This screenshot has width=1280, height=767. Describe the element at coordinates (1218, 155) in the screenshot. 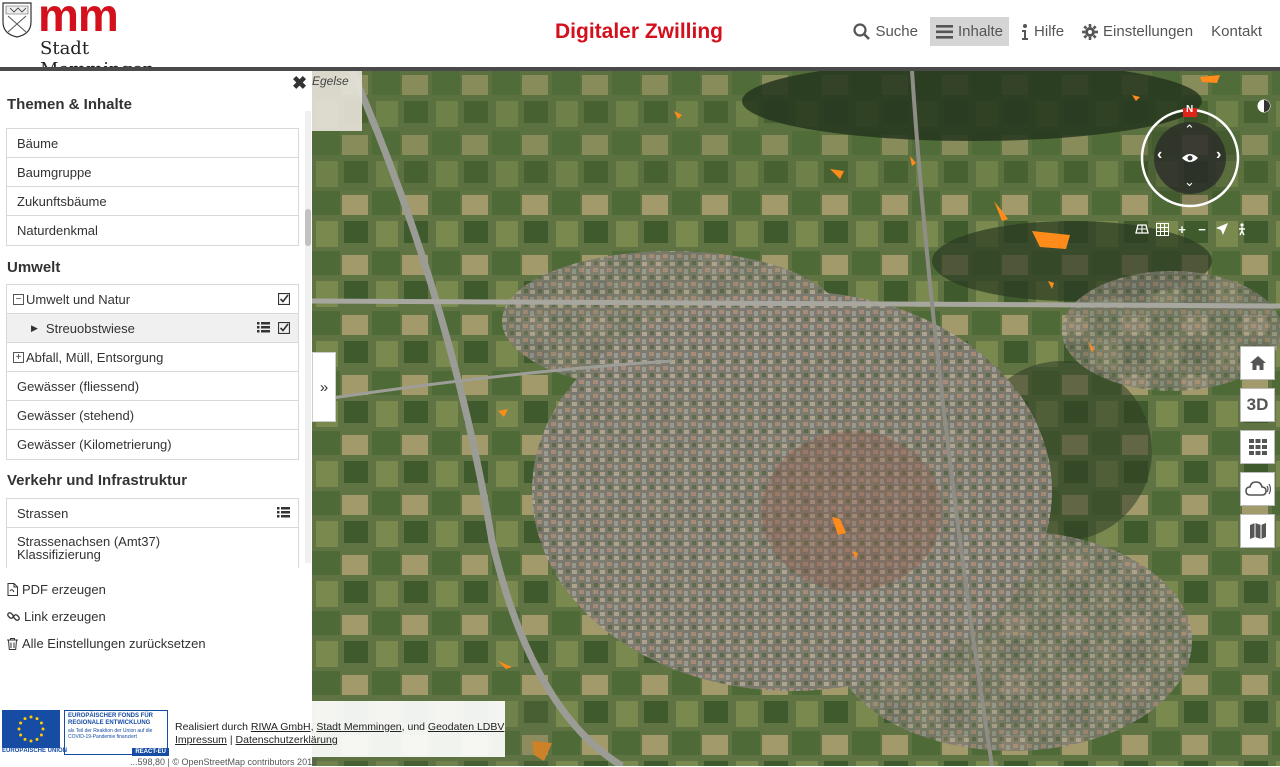

I see `rotate-right-icon: ›` at that location.